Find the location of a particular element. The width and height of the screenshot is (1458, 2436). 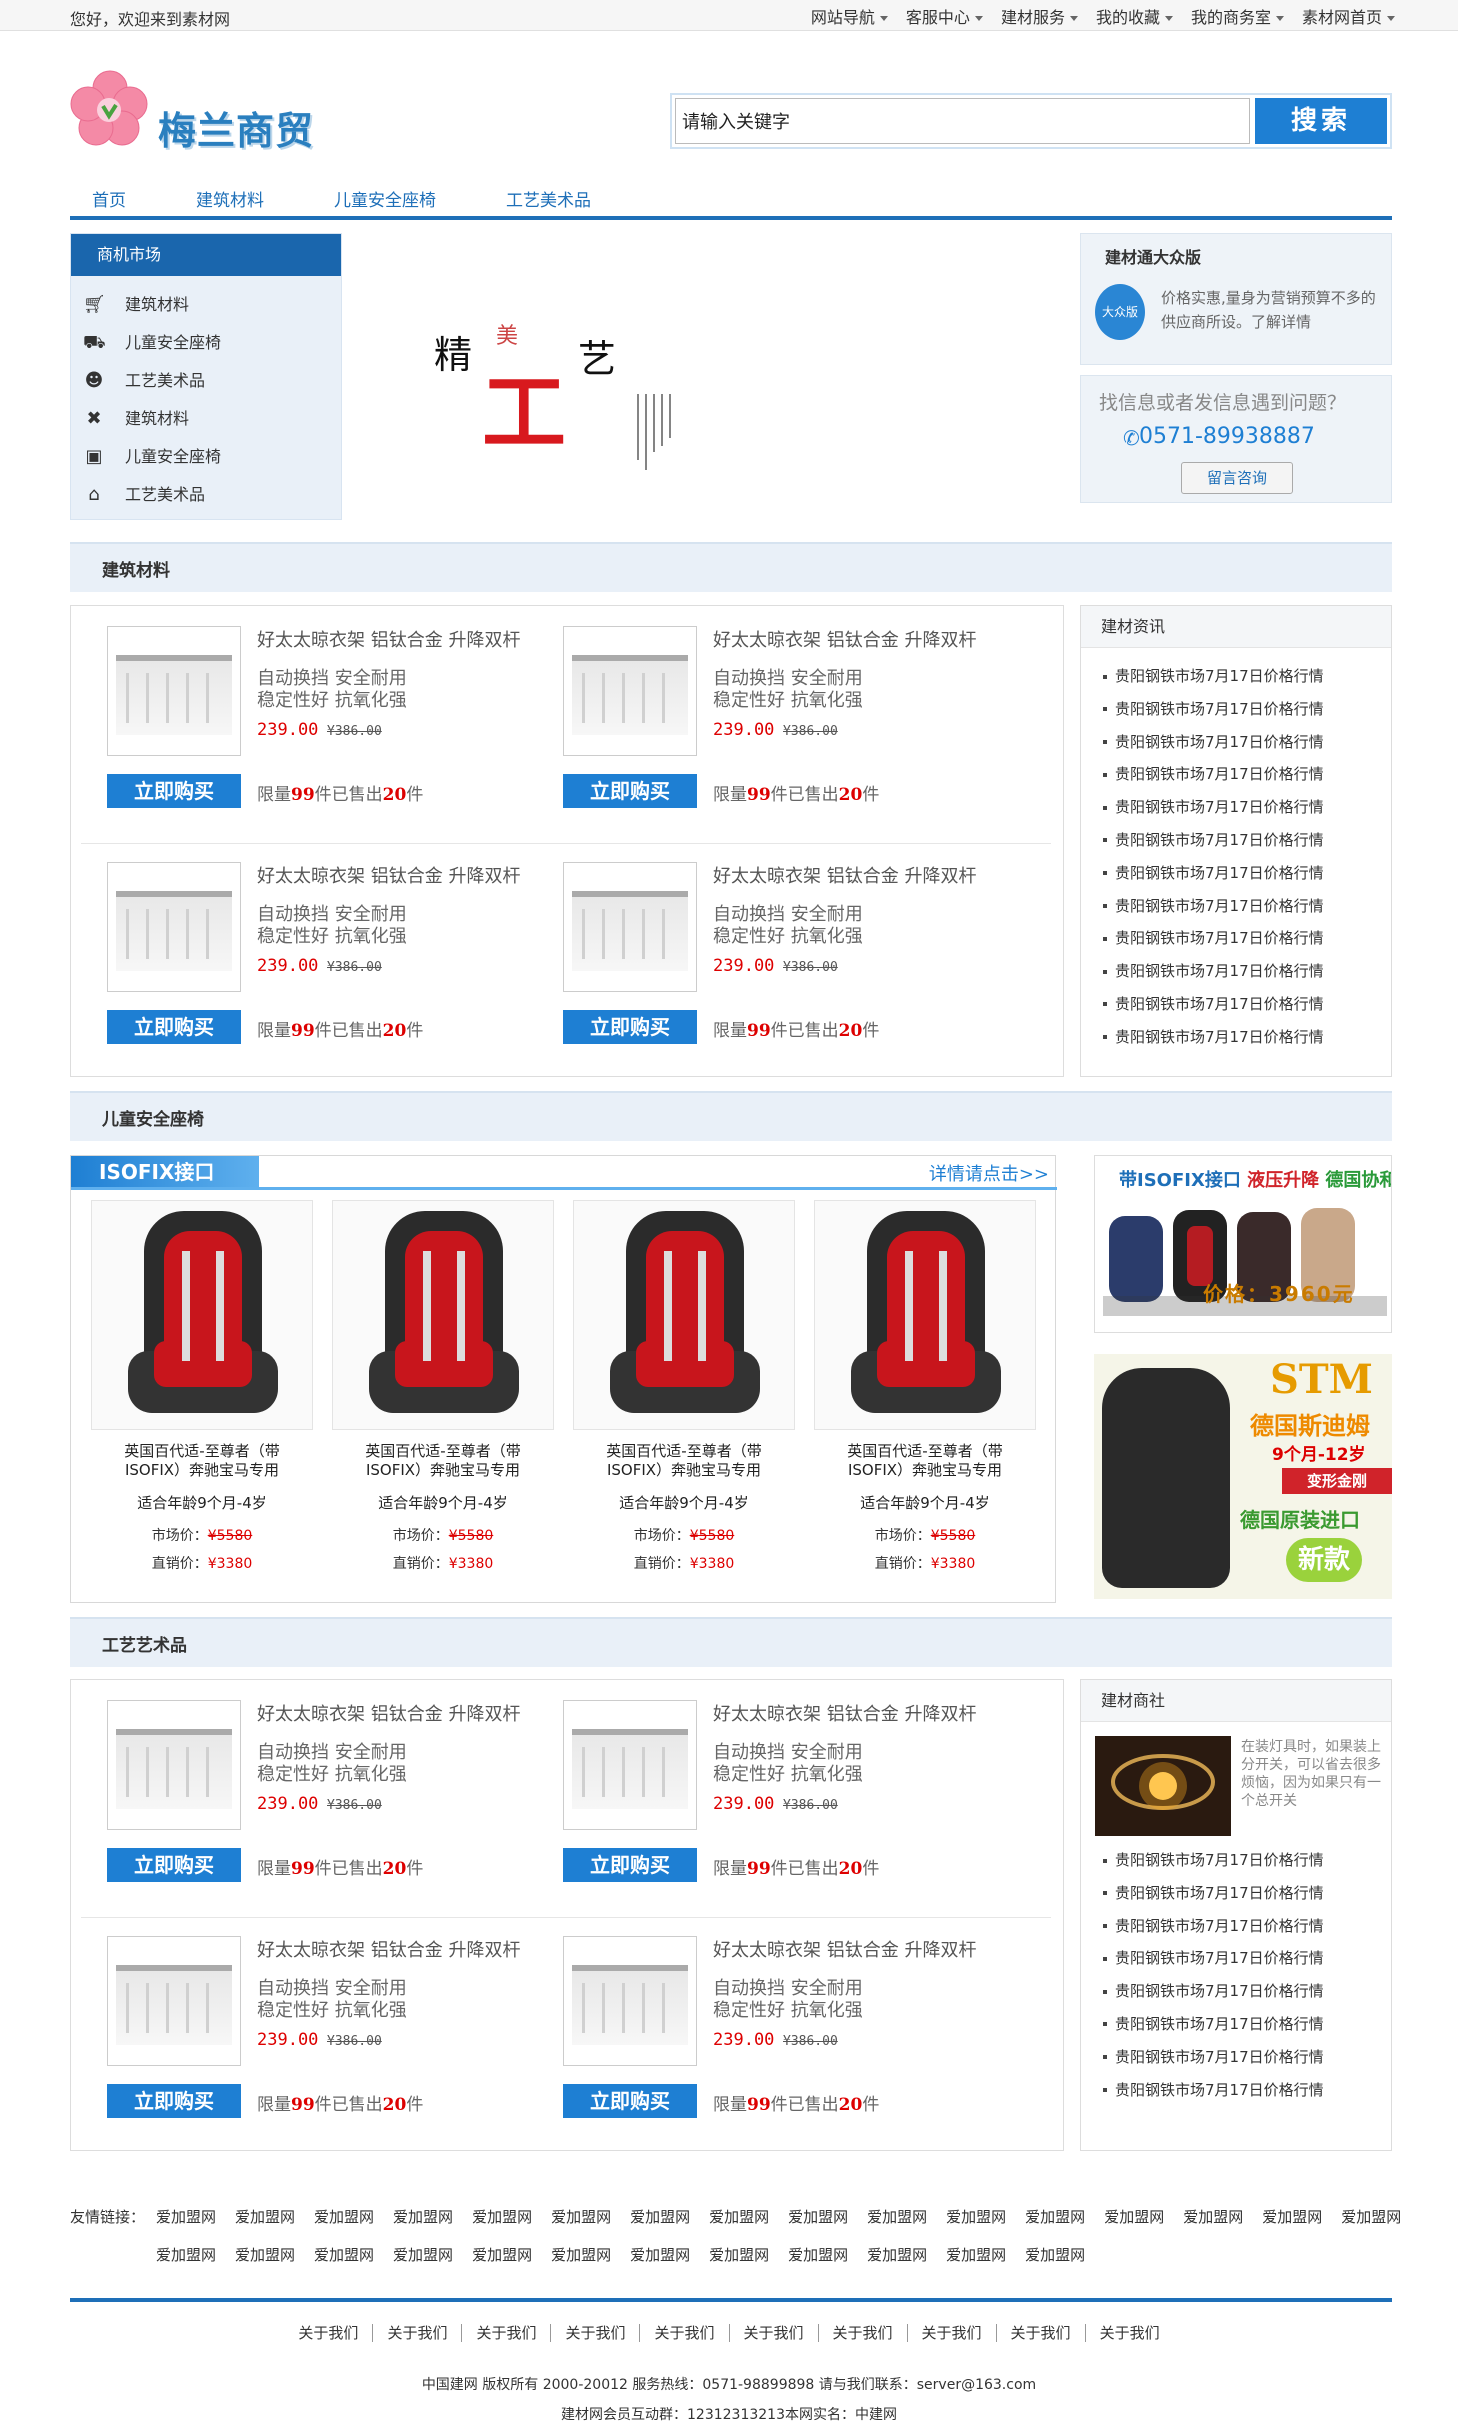

market-item: ⛟ 儿童安全座椅 is located at coordinates (206, 343).